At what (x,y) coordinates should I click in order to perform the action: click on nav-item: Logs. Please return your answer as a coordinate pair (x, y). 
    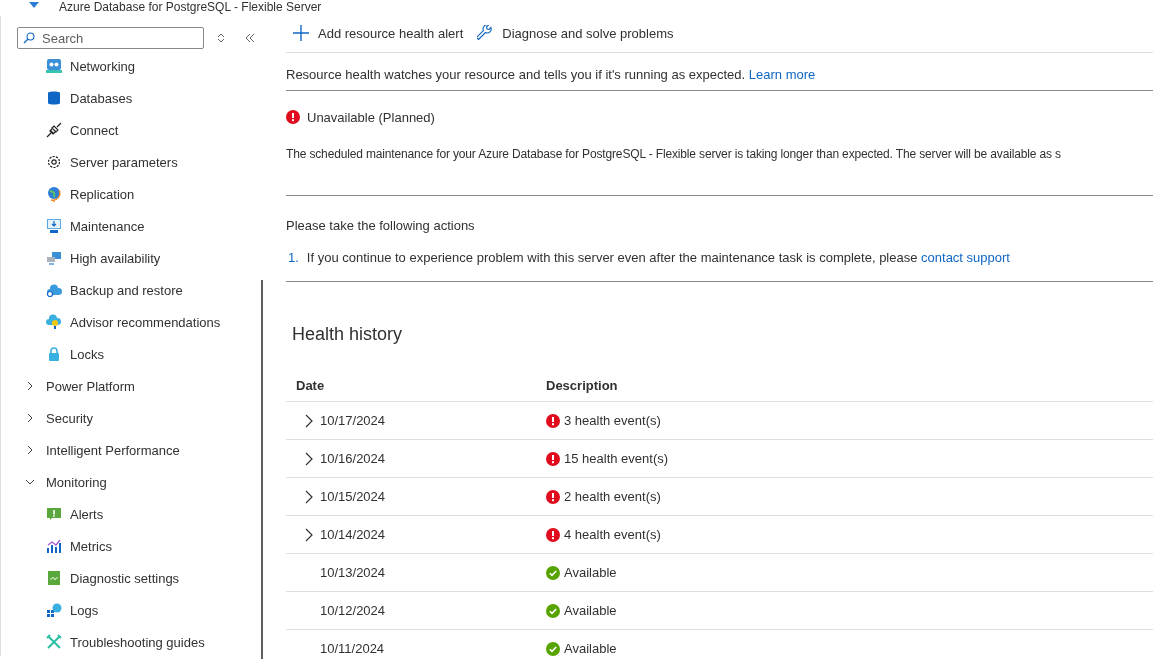
    Looking at the image, I should click on (84, 610).